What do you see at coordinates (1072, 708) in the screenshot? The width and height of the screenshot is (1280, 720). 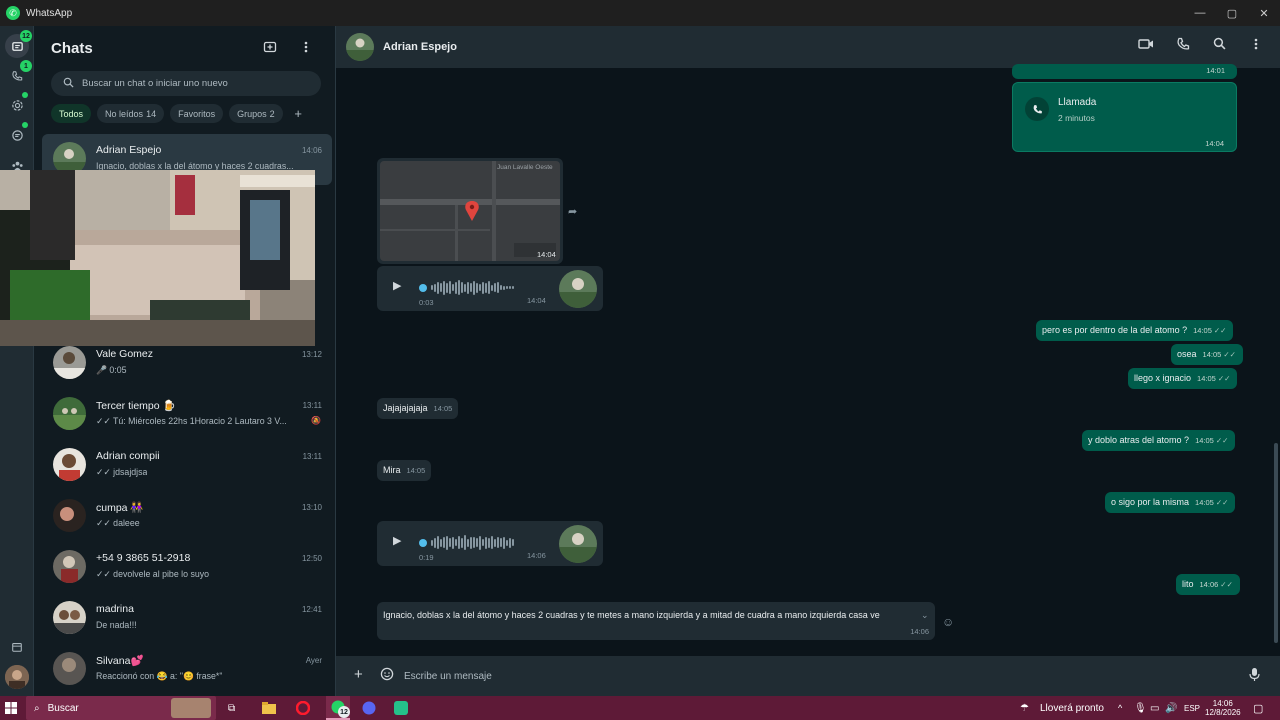 I see `weather-text: Lloverá pronto` at bounding box center [1072, 708].